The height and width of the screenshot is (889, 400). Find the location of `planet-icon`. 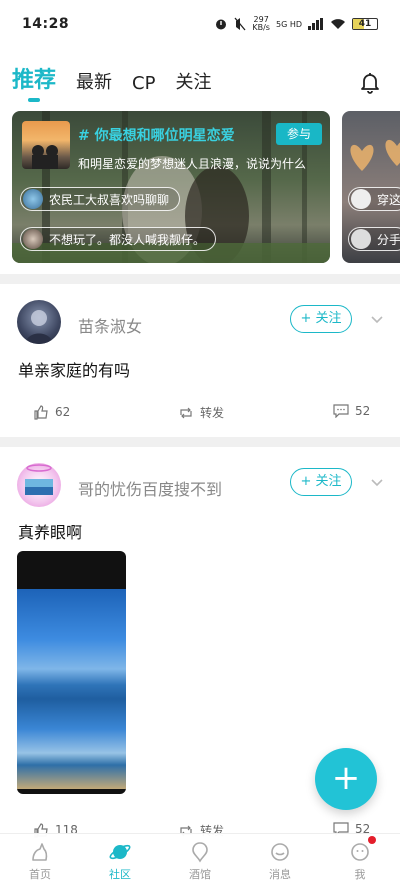

planet-icon is located at coordinates (120, 852).